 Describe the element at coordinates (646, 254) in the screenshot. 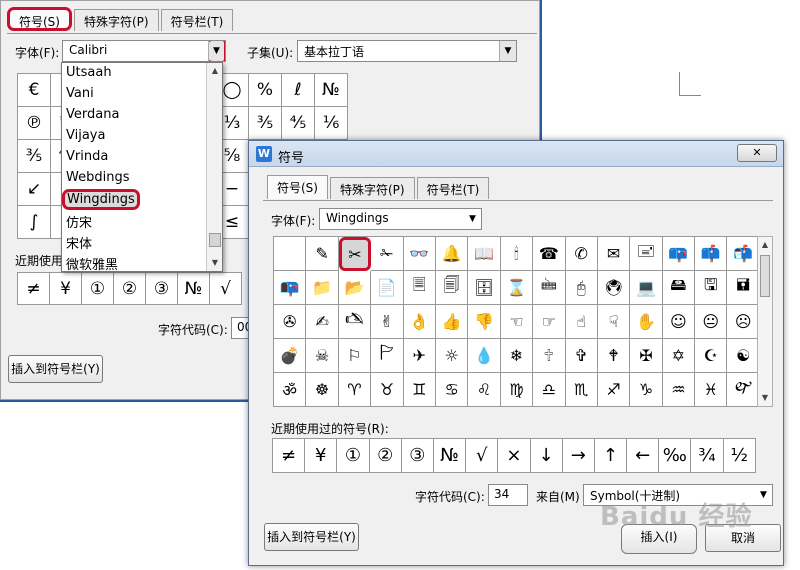

I see `symbol-cell: 🖃` at that location.